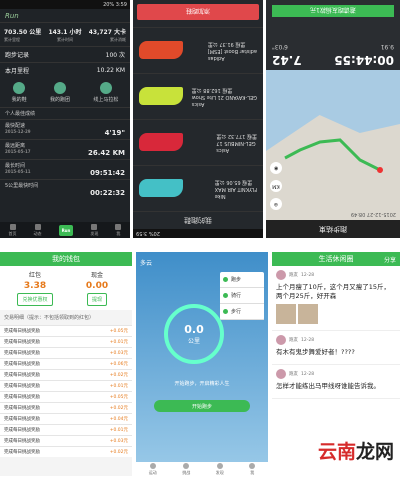 The image size is (400, 478). Describe the element at coordinates (59, 100) in the screenshot. I see `icon-label: 我的跑团` at that location.